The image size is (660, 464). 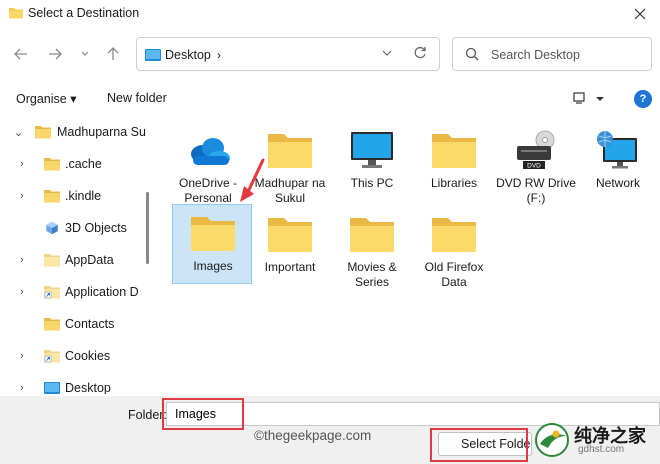 I want to click on refresh-icon, so click(x=420, y=53).